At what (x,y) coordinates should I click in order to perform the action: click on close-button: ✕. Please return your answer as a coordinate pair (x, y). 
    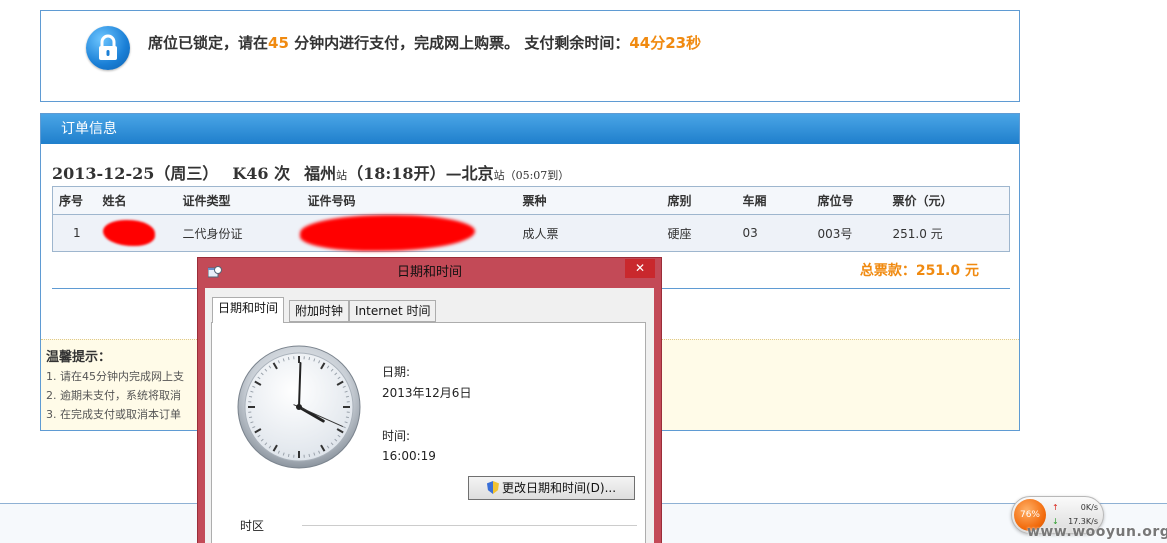
    Looking at the image, I should click on (640, 268).